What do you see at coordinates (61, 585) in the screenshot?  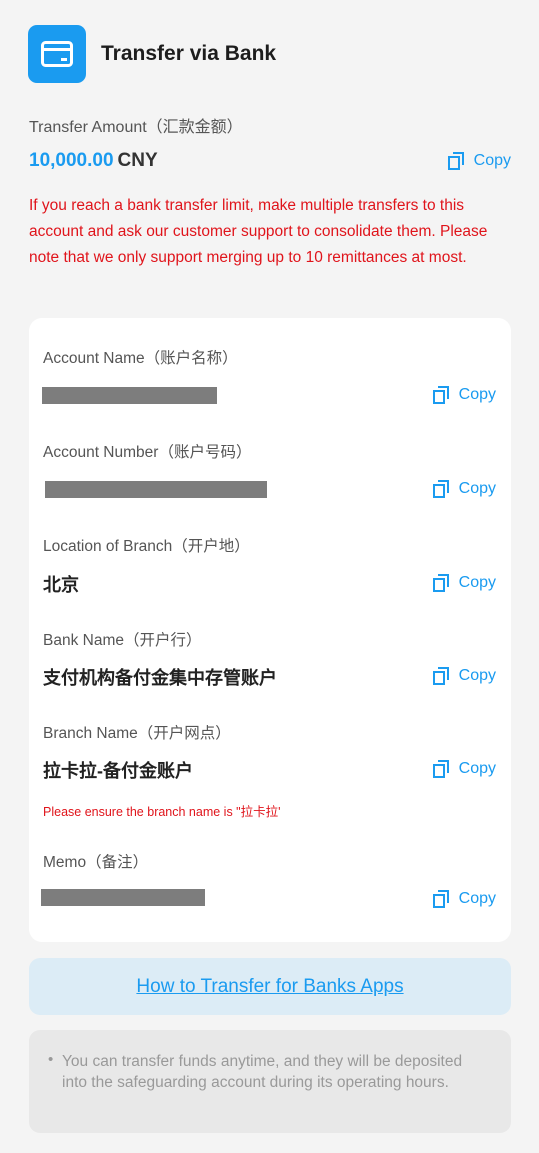 I see `location-value: 北京` at bounding box center [61, 585].